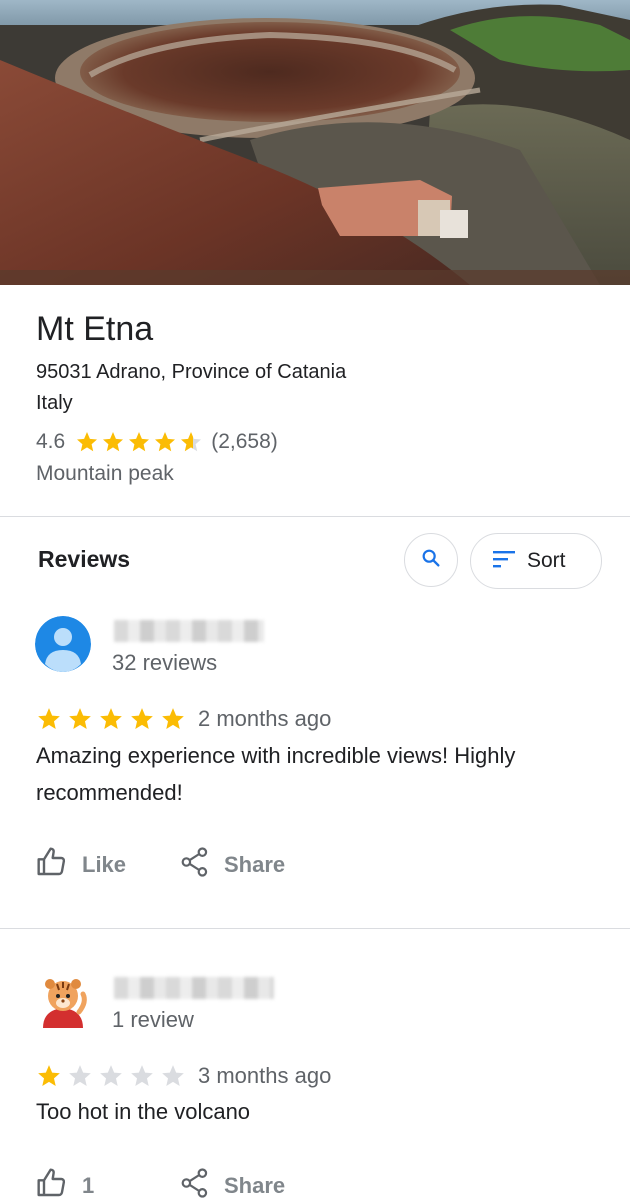  I want to click on review-rating-row: 3 months ago, so click(183, 1076).